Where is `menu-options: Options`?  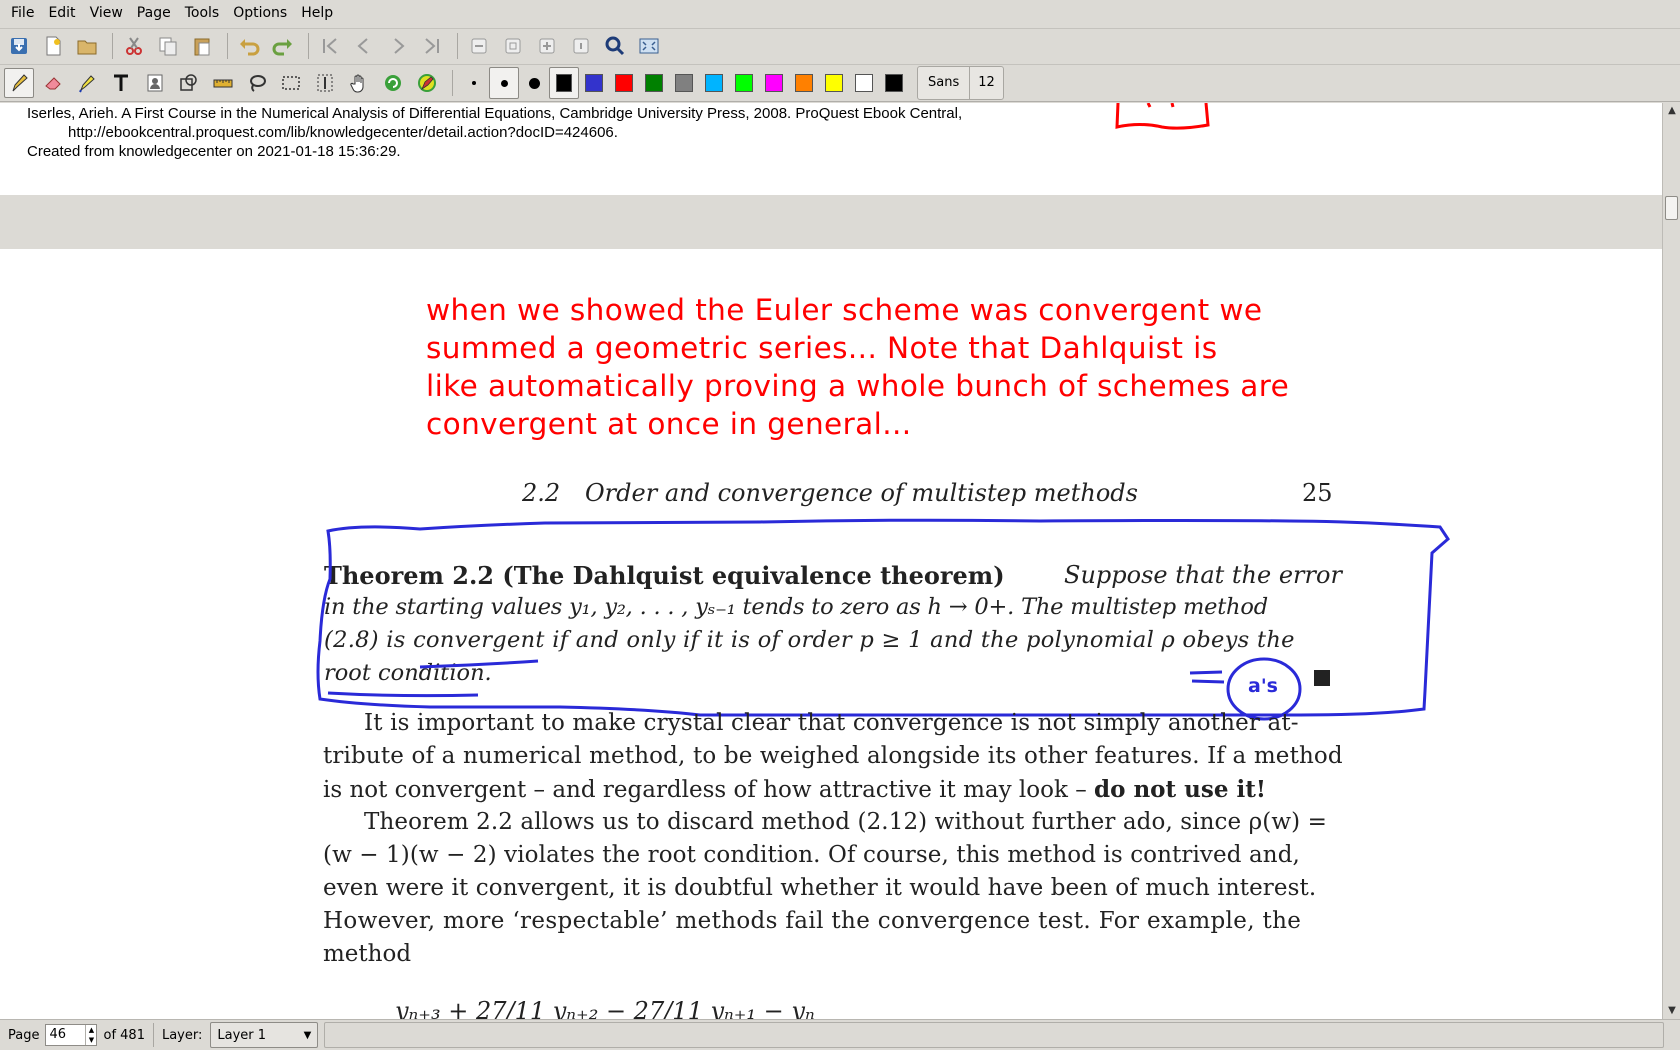 menu-options: Options is located at coordinates (260, 13).